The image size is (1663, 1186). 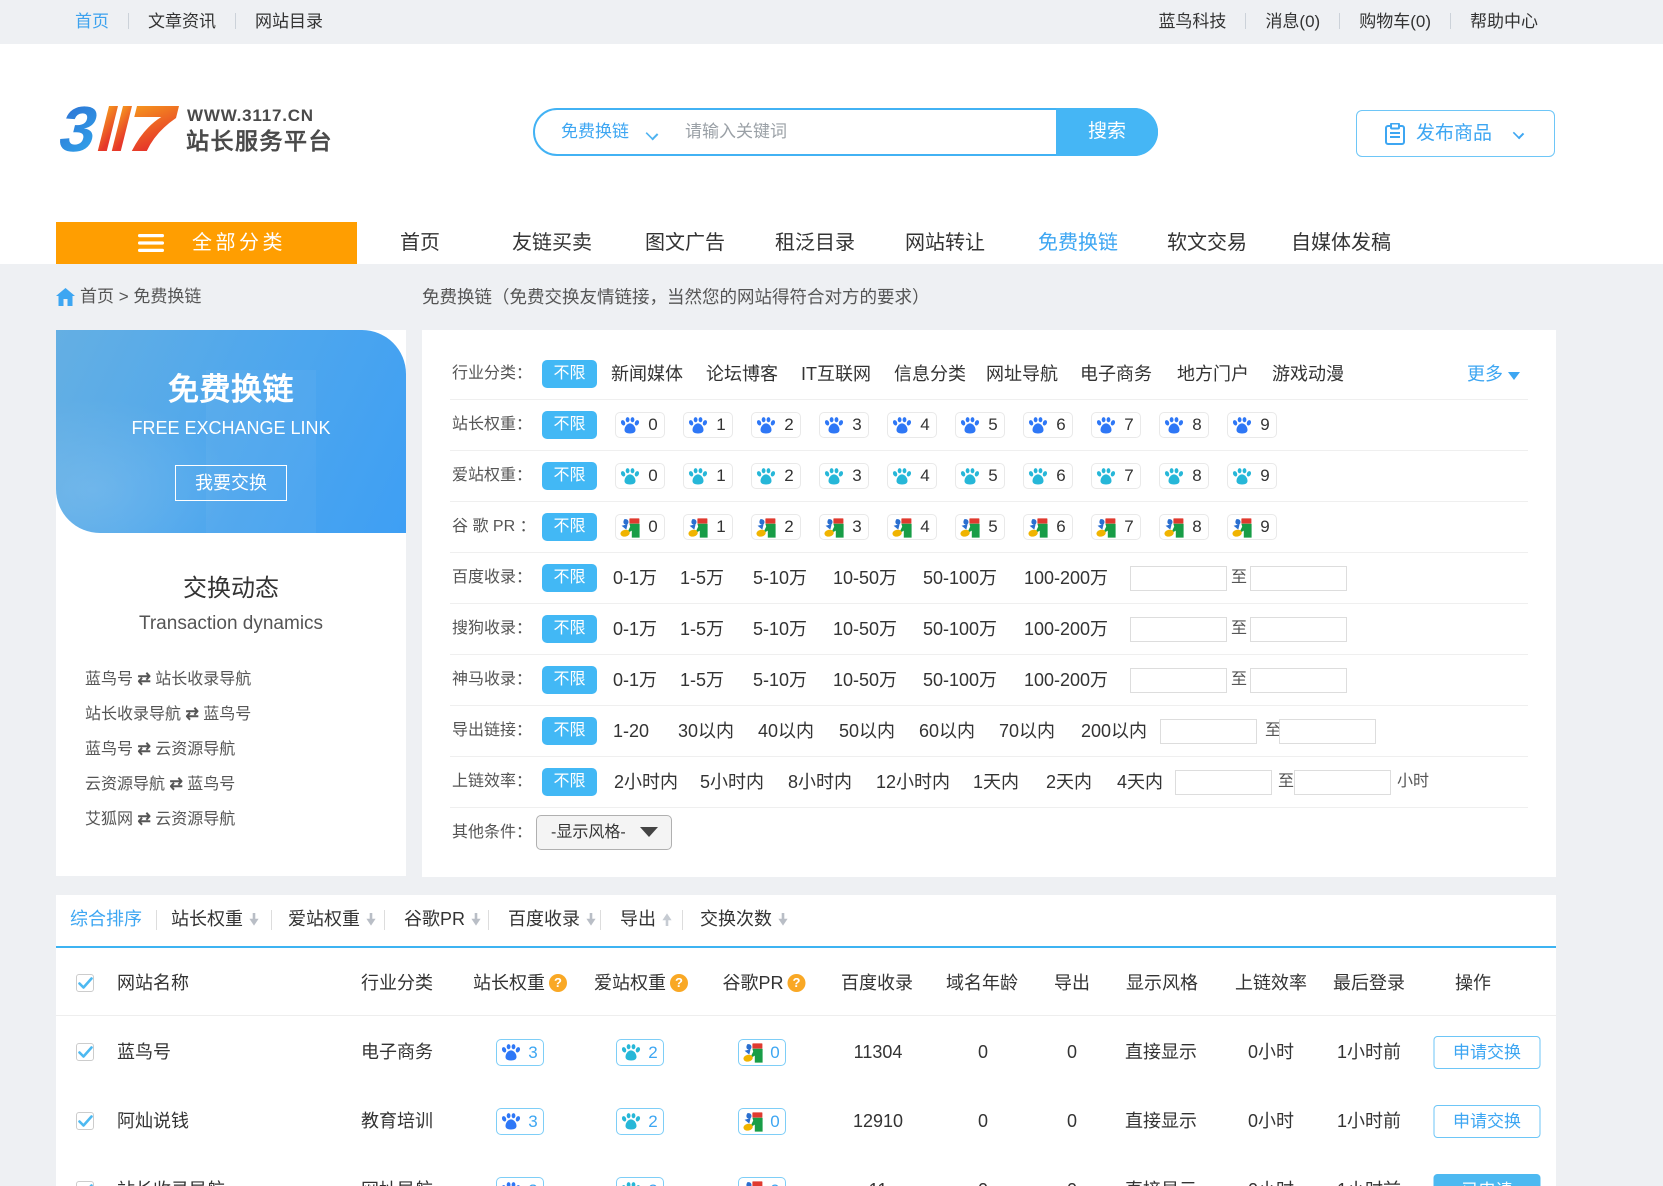 I want to click on svg-text: 站长服务平台, so click(x=259, y=141).